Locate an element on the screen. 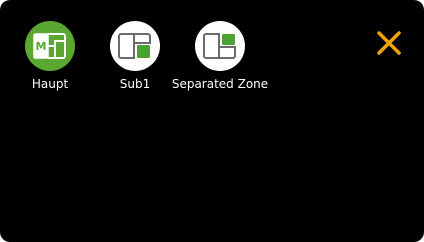 The height and width of the screenshot is (242, 424). zone-item-separated-zone: Separated Zone is located at coordinates (220, 56).